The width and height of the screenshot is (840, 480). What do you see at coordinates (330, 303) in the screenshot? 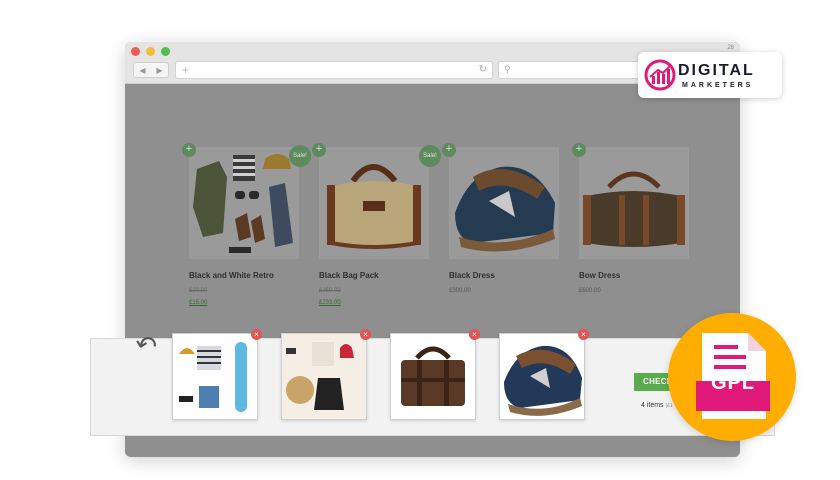
I see `product-price: £233.00` at bounding box center [330, 303].